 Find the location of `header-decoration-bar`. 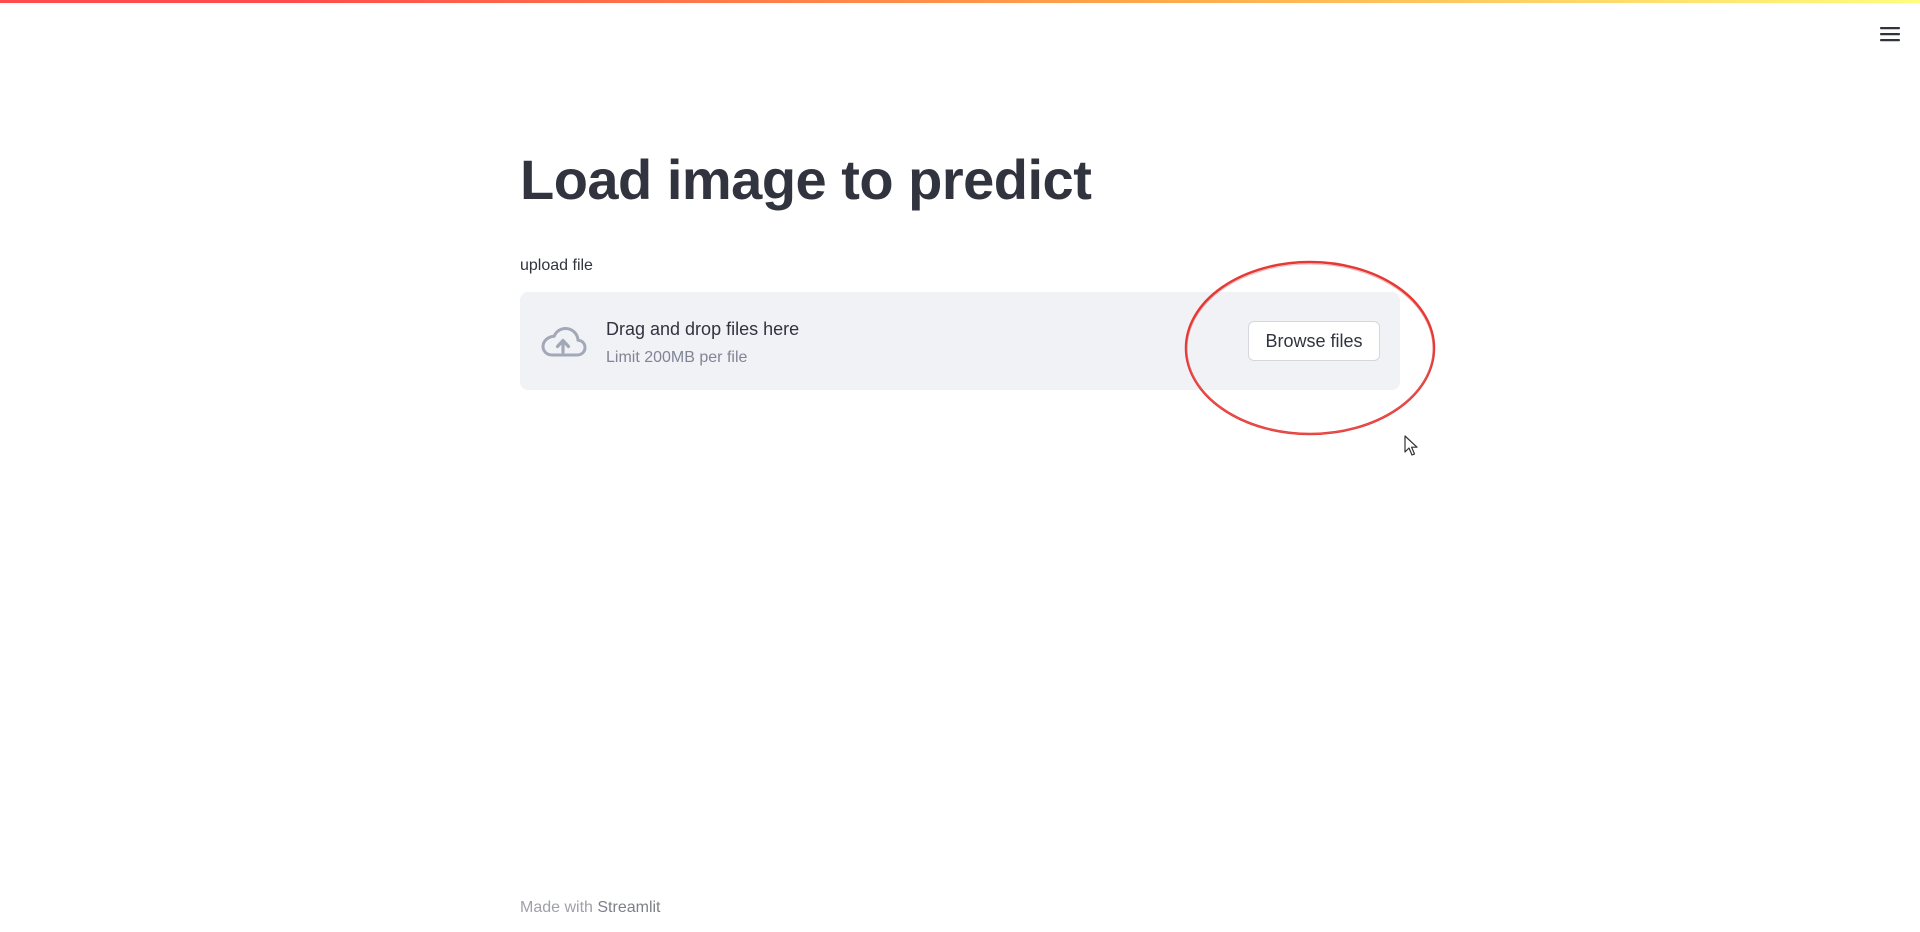

header-decoration-bar is located at coordinates (960, 1).